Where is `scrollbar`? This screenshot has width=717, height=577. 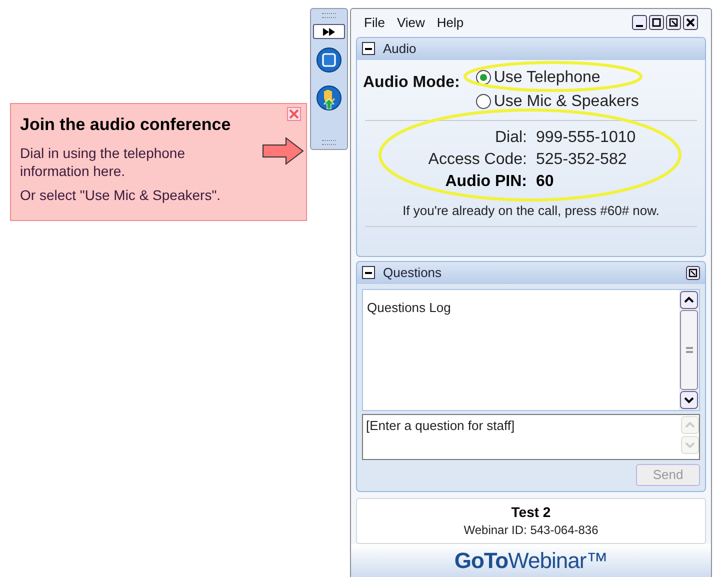 scrollbar is located at coordinates (689, 350).